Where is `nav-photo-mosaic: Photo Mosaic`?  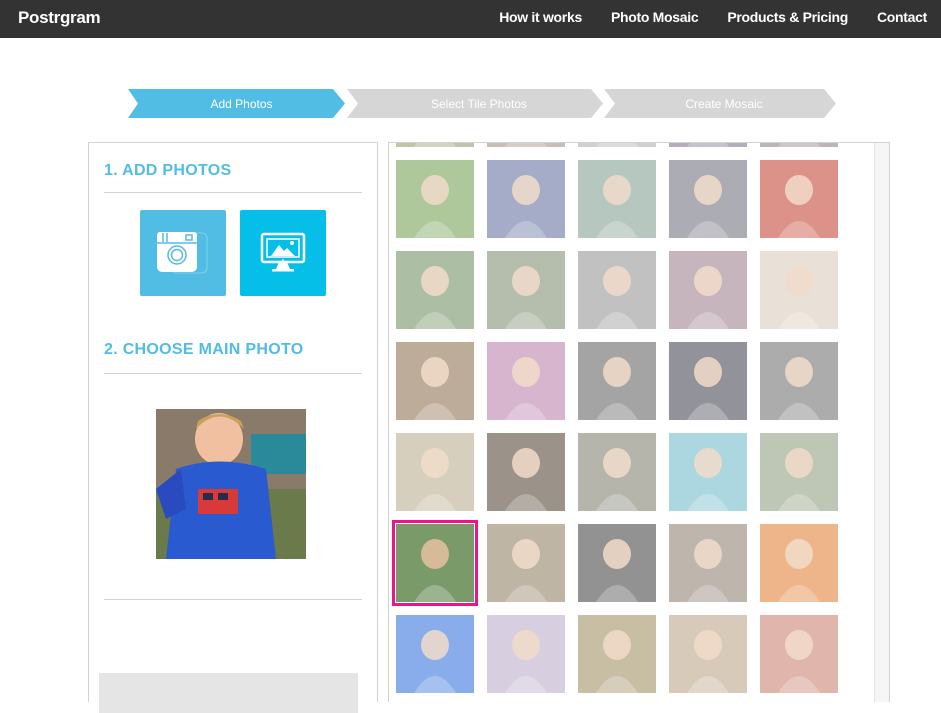
nav-photo-mosaic: Photo Mosaic is located at coordinates (655, 17).